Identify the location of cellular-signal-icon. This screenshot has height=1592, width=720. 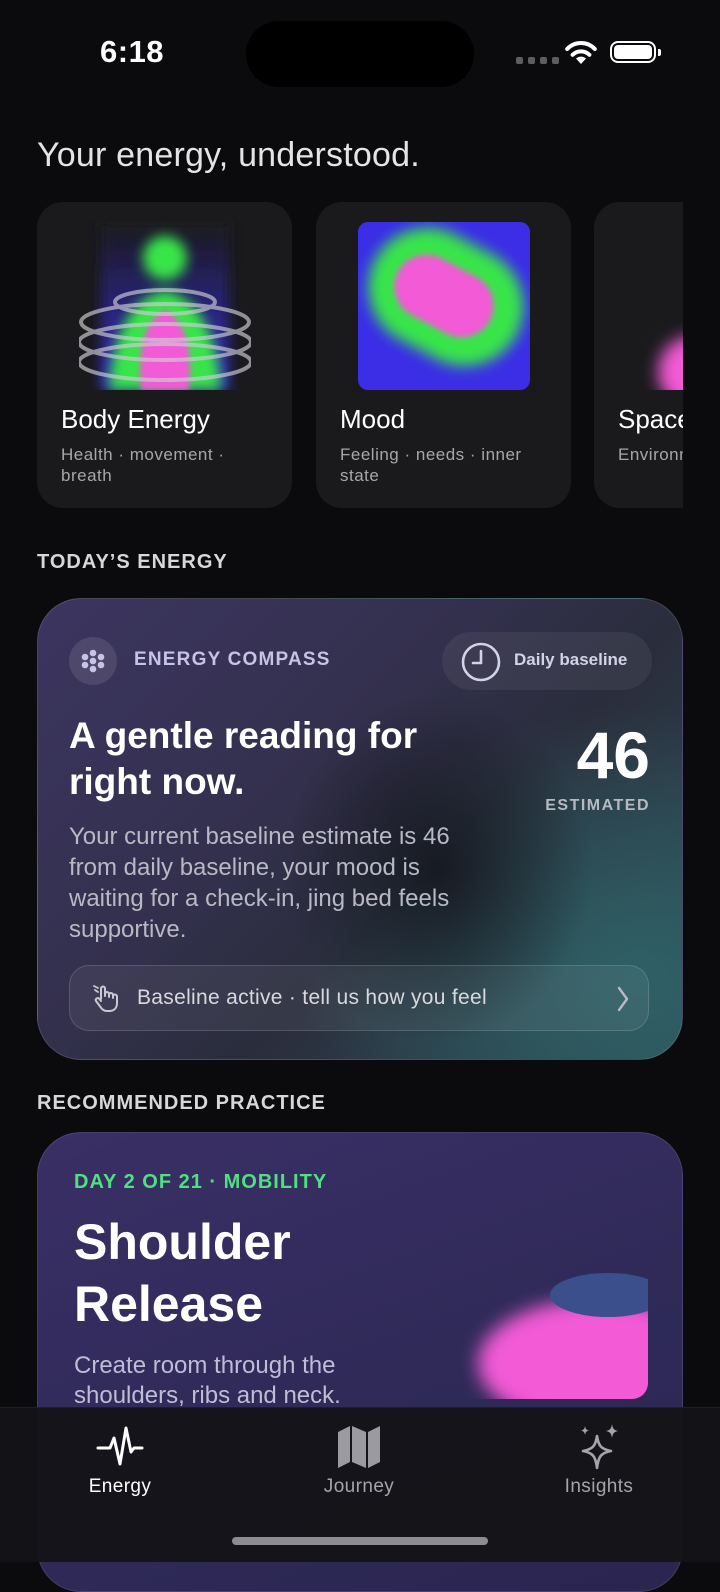
(537, 60).